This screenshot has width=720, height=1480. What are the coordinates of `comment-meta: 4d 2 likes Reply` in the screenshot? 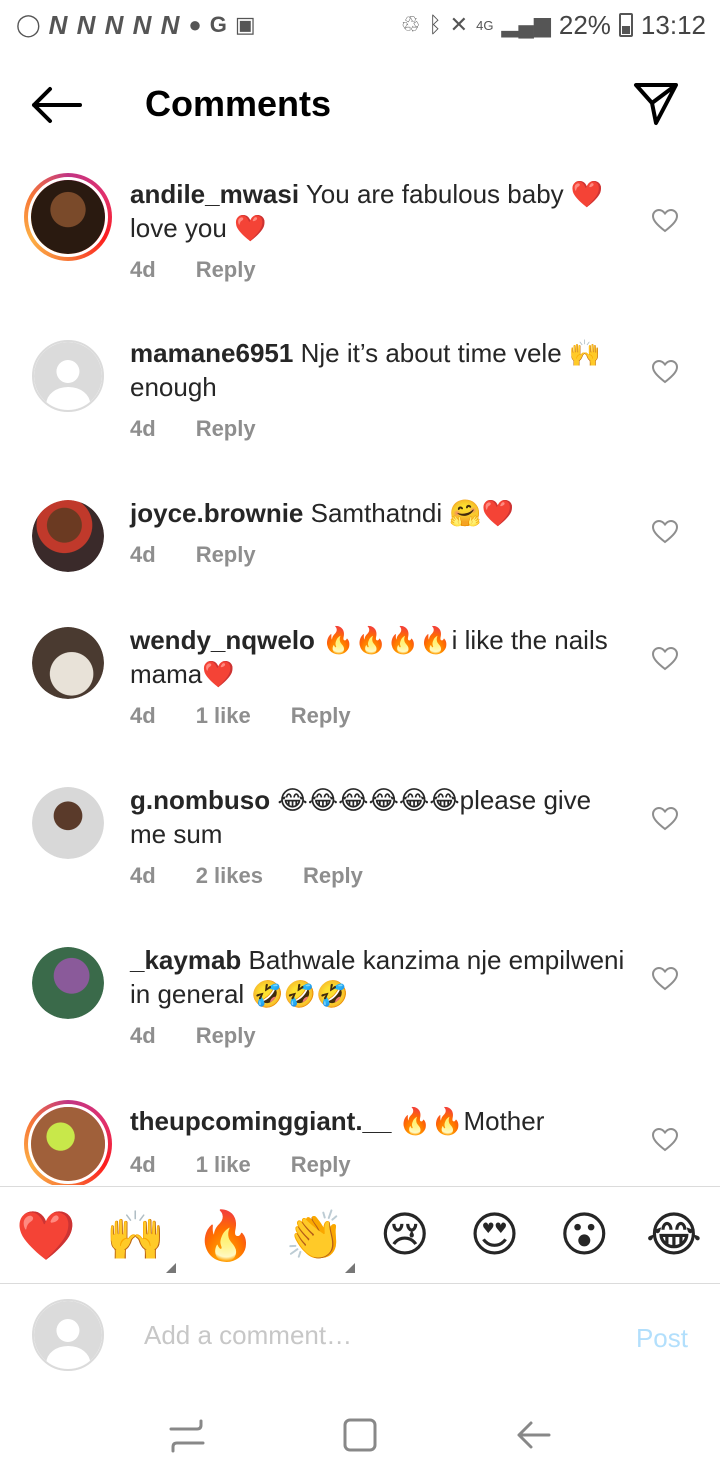 It's located at (266, 876).